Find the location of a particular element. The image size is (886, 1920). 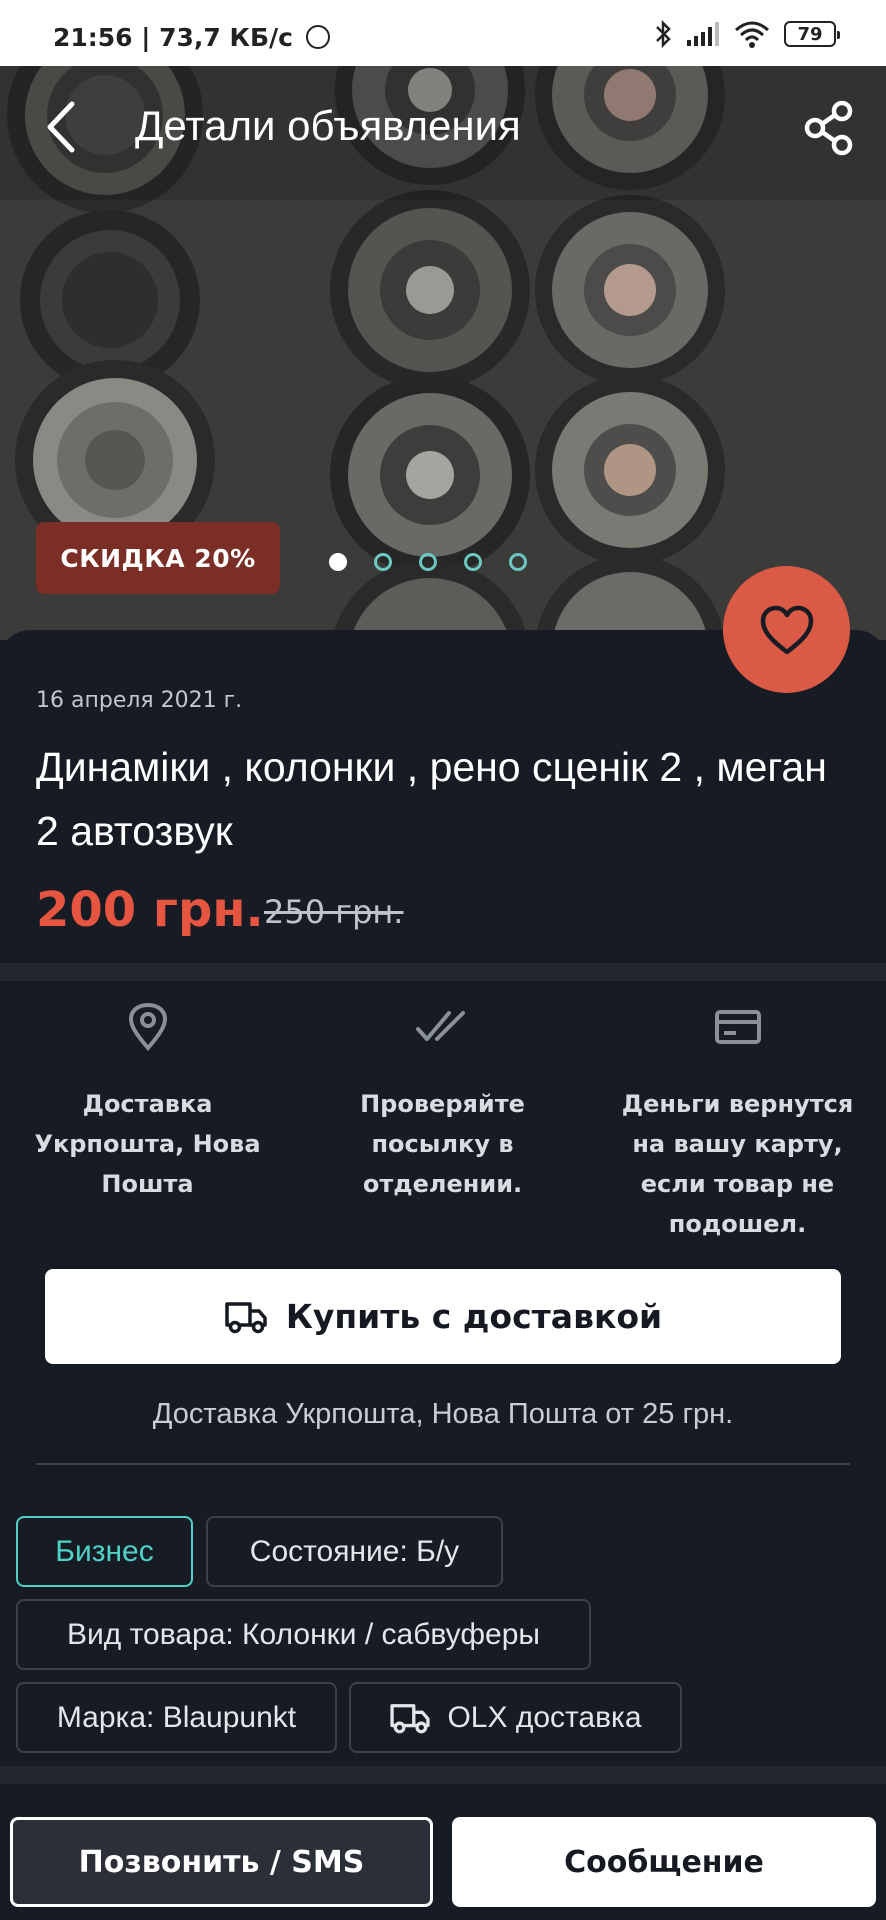

tag-label: Вид товара: Колонки / сабвуферы is located at coordinates (303, 1634).